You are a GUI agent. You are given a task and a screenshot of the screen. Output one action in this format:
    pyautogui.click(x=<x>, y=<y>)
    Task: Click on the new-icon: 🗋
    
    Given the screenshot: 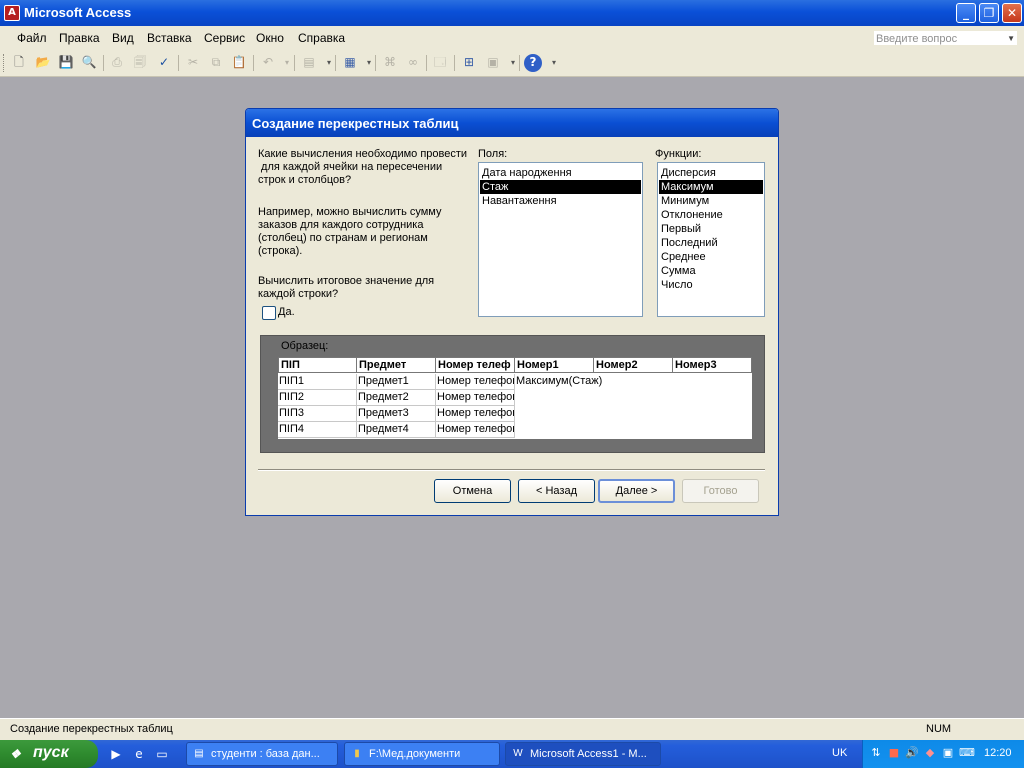 What is the action you would take?
    pyautogui.click(x=19, y=63)
    